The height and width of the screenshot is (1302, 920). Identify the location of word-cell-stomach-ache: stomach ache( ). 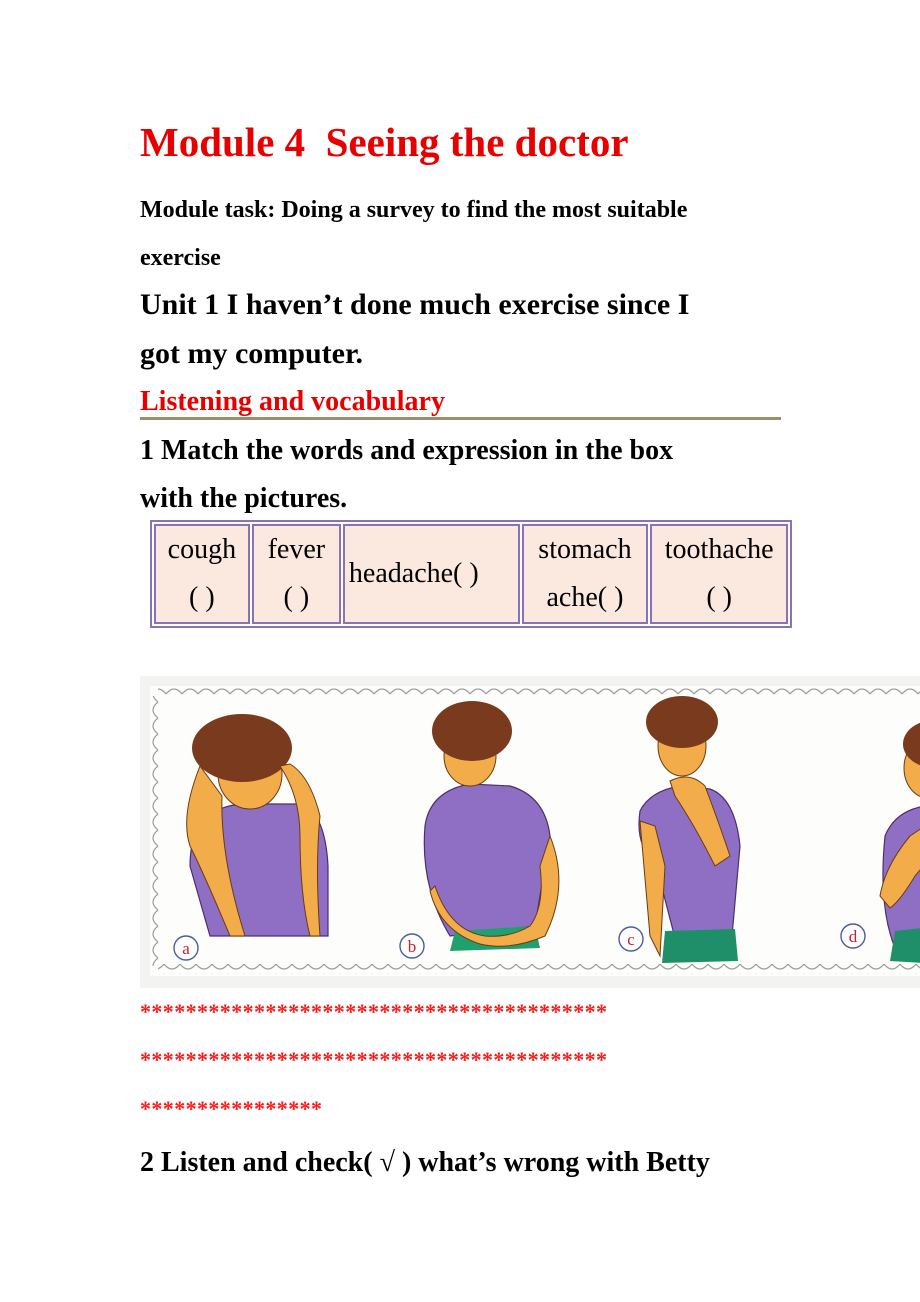
(585, 574).